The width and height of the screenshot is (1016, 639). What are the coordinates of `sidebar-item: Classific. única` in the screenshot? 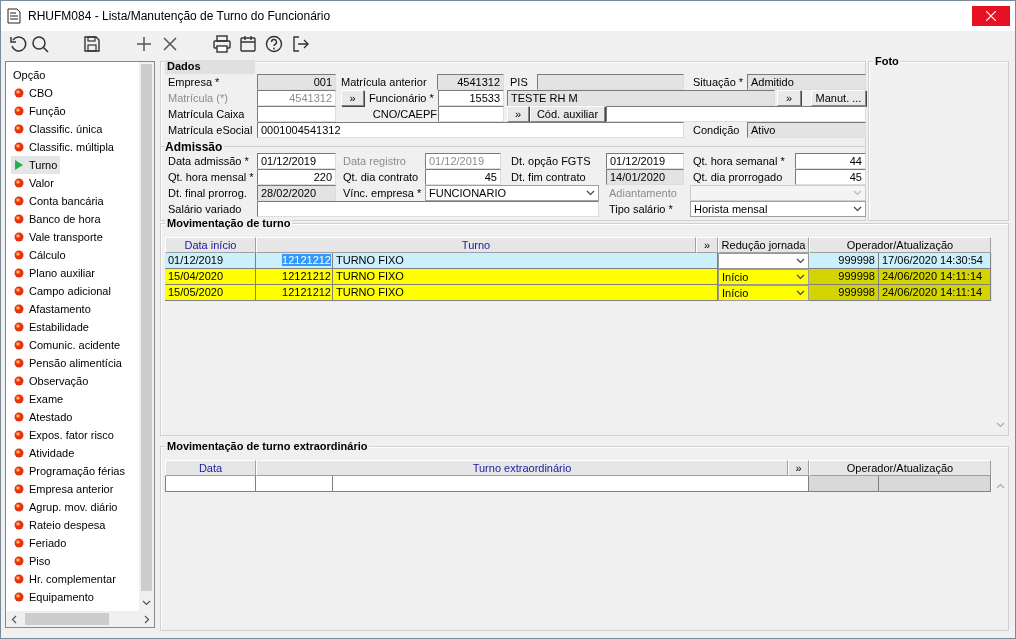 It's located at (58, 129).